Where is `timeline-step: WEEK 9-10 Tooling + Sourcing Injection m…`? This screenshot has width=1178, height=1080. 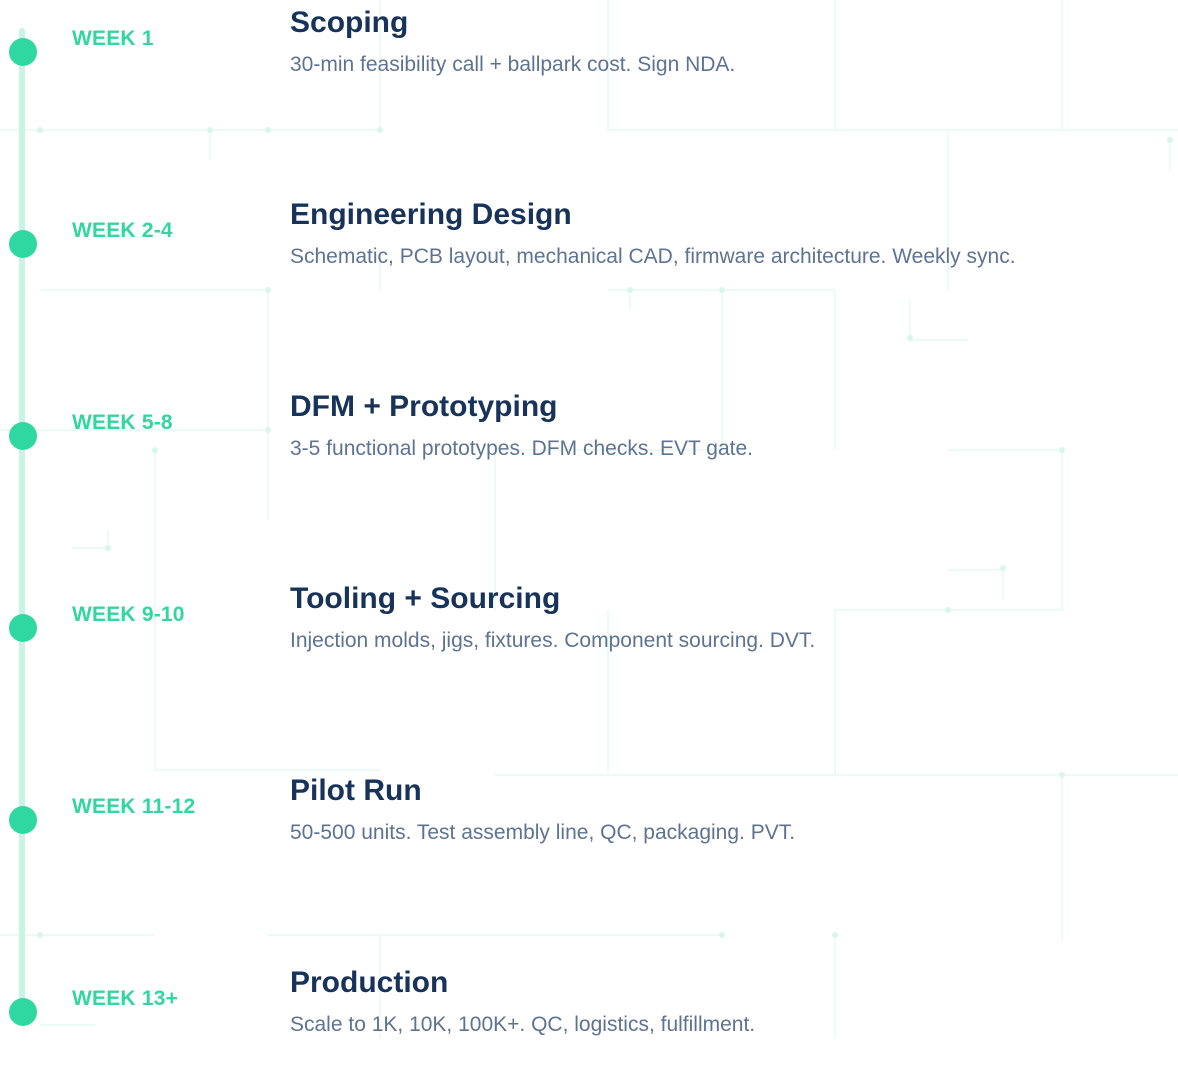 timeline-step: WEEK 9-10 Tooling + Sourcing Injection m… is located at coordinates (589, 636).